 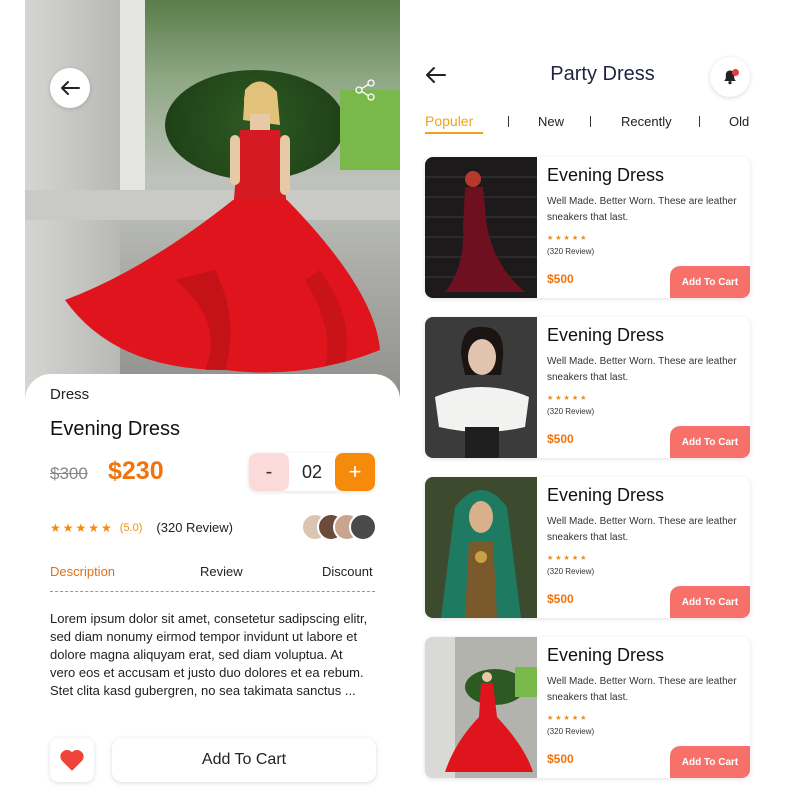 I want to click on filter-recently: Recently, so click(x=646, y=121).